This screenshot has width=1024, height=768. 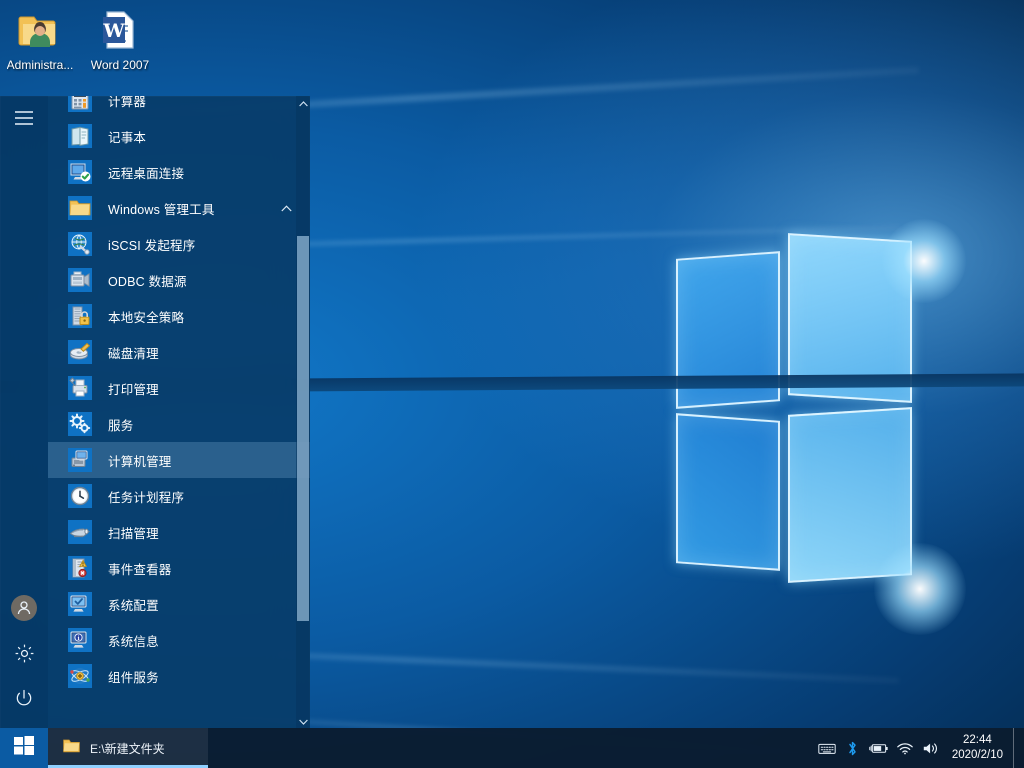 I want to click on start-menu-group-row: Windows 管理工具, so click(x=179, y=208).